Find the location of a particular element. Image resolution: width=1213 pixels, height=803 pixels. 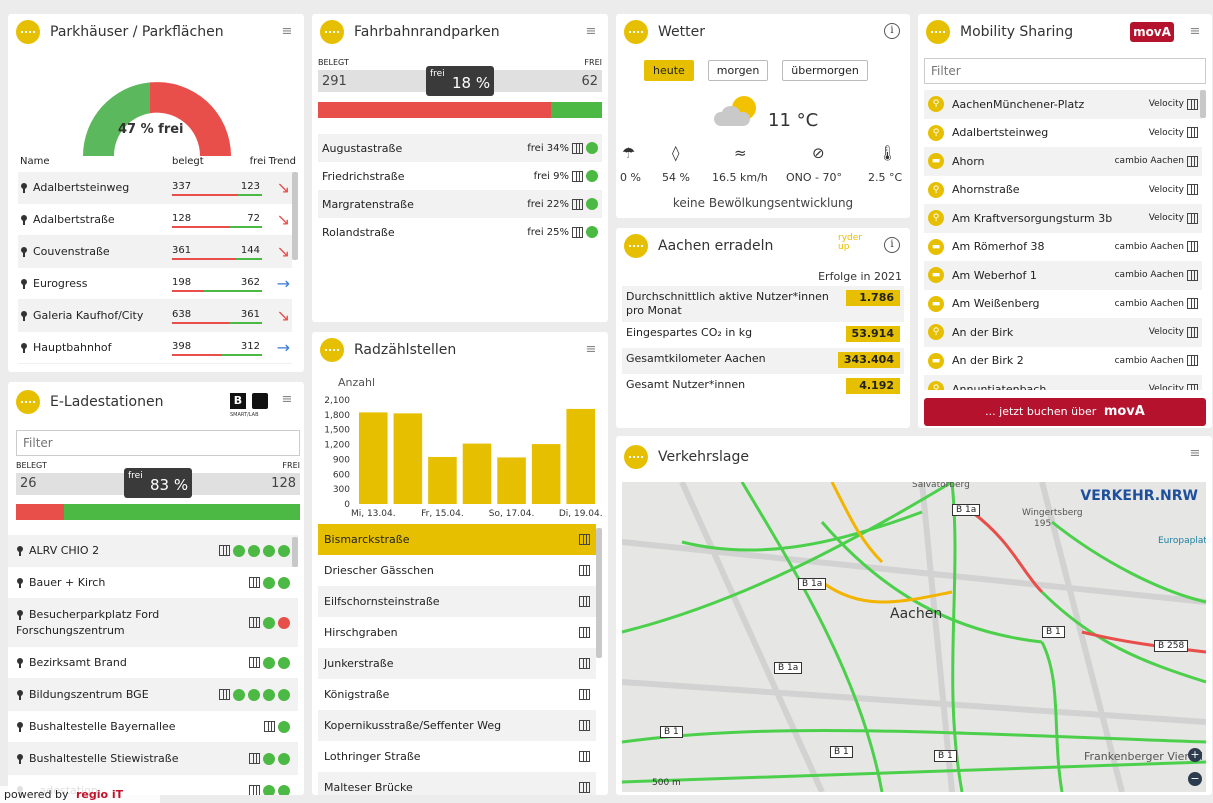

table-row: Couvenstraße 361 144 ↘ is located at coordinates (155, 252).